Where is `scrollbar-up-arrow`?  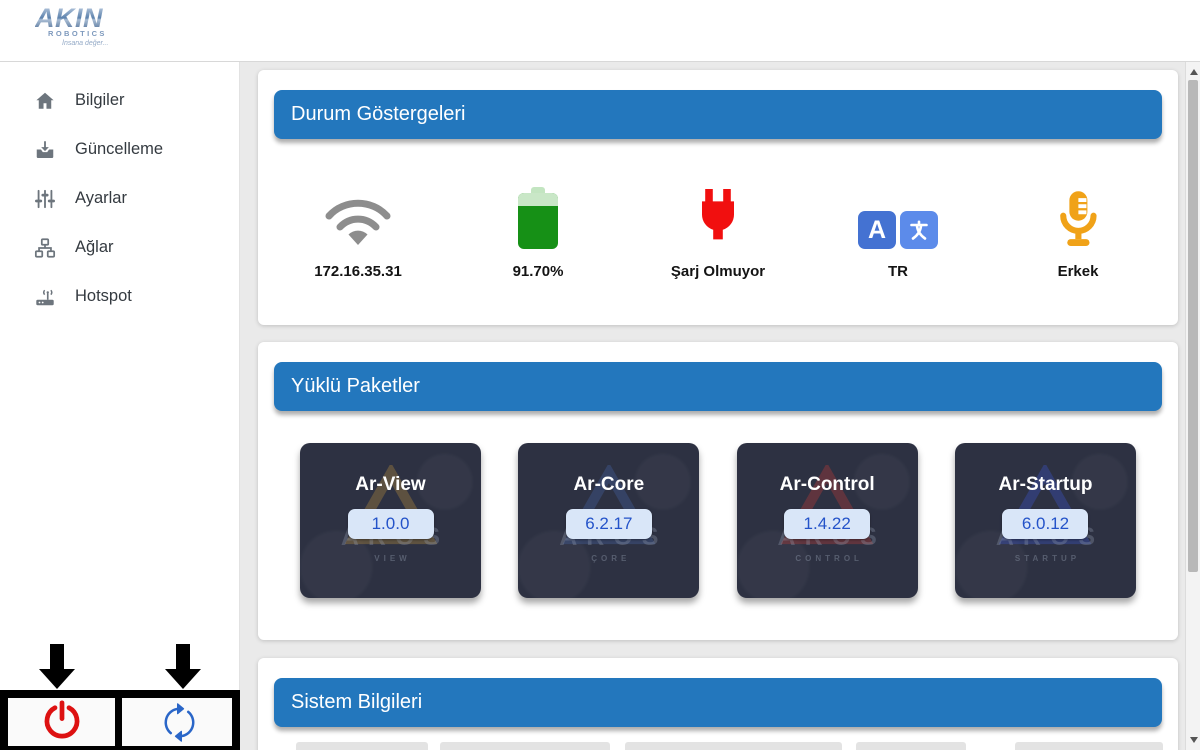 scrollbar-up-arrow is located at coordinates (1193, 72).